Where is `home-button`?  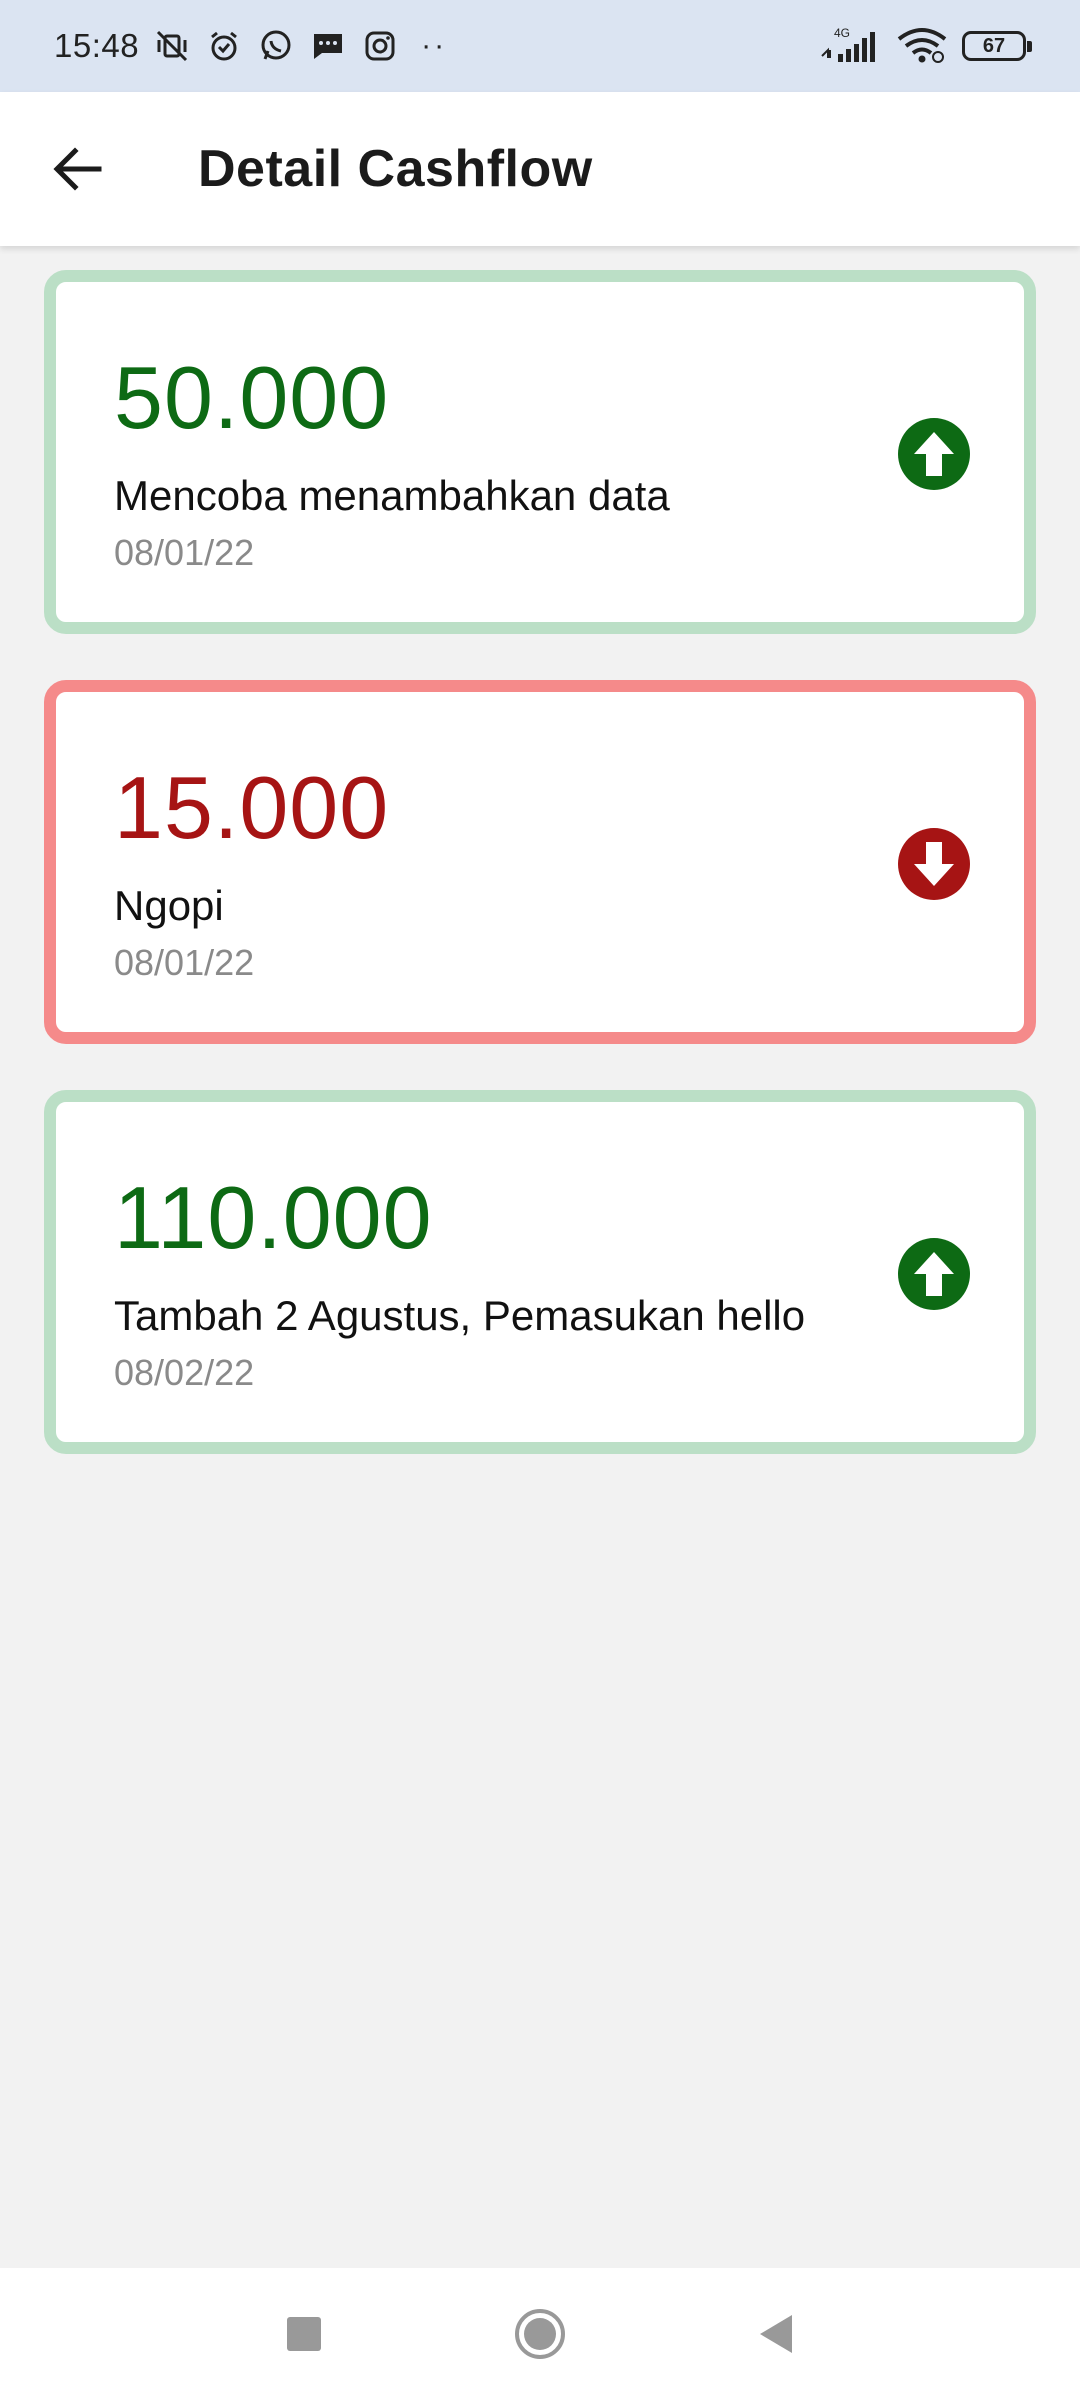 home-button is located at coordinates (540, 2334).